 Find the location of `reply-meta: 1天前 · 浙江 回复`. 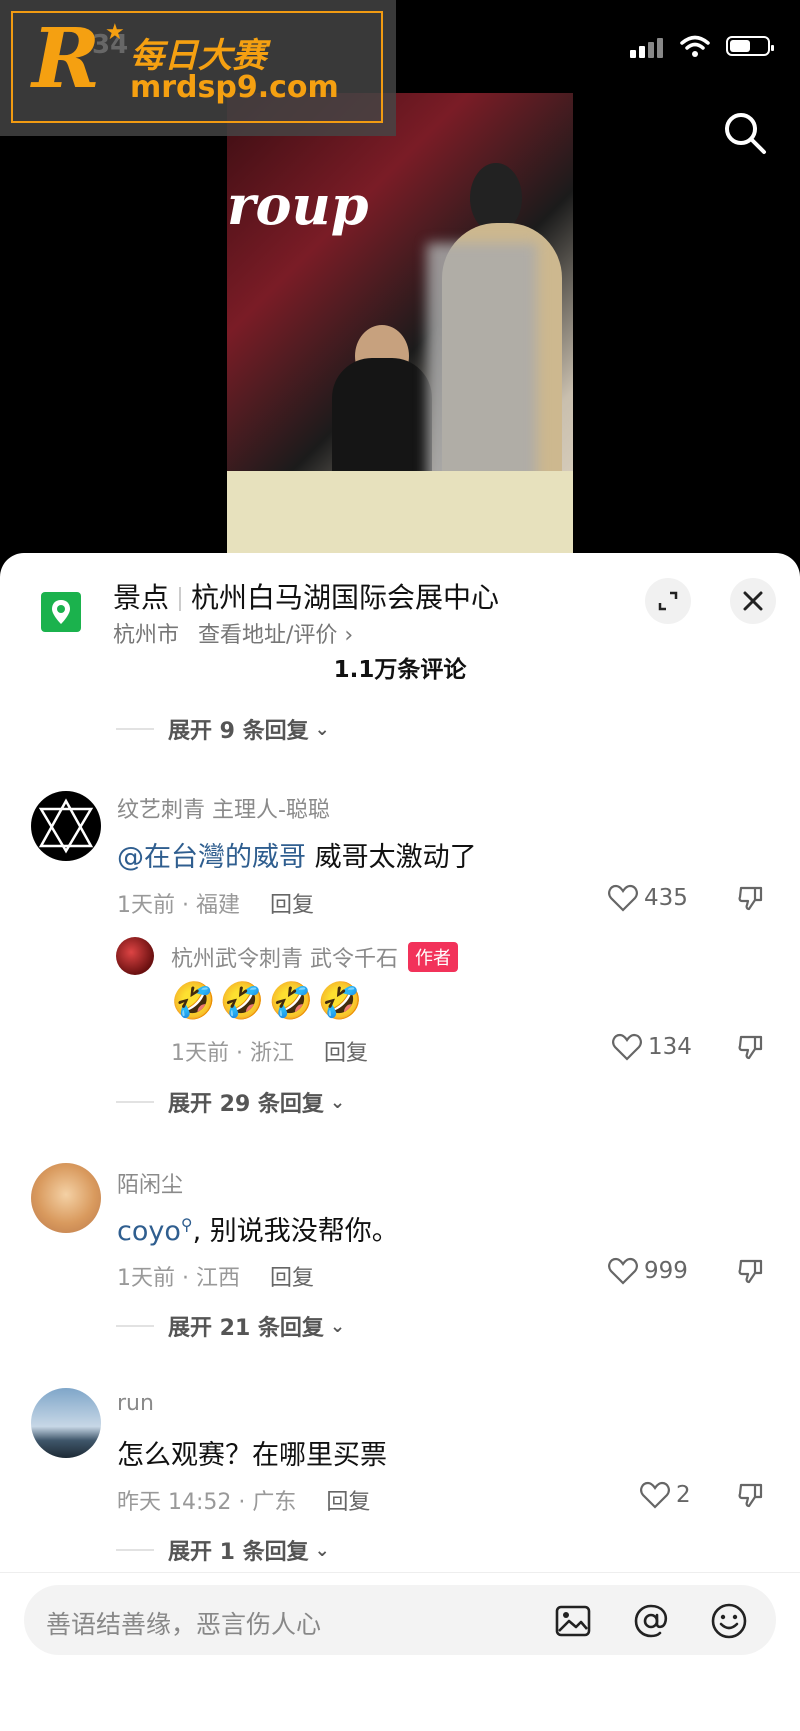

reply-meta: 1天前 · 浙江 回复 is located at coordinates (269, 1051).